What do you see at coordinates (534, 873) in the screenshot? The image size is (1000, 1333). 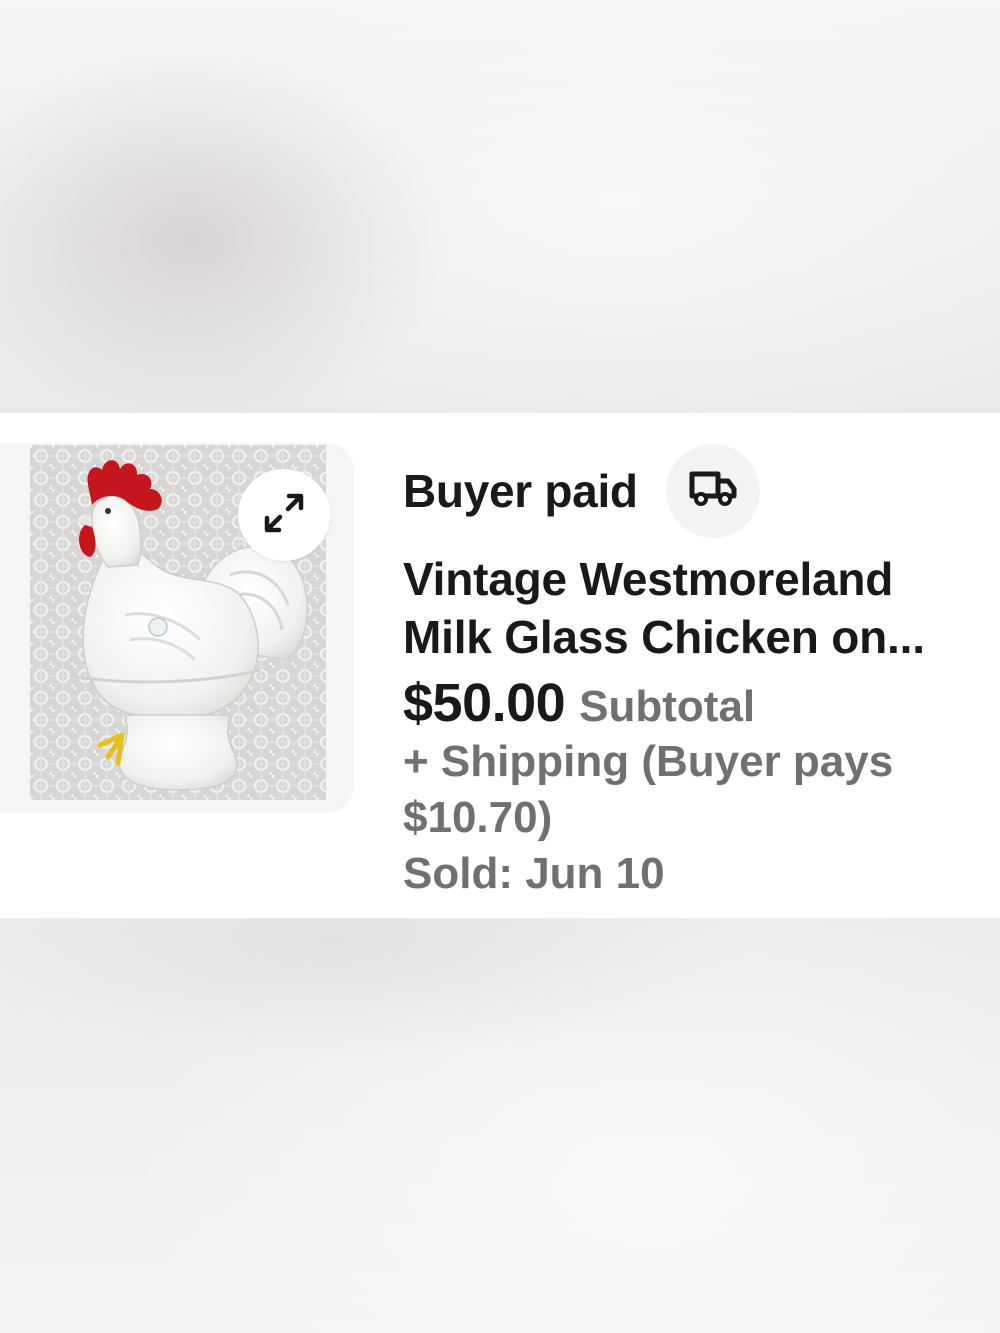 I see `sold-date: Sold: Jun 10` at bounding box center [534, 873].